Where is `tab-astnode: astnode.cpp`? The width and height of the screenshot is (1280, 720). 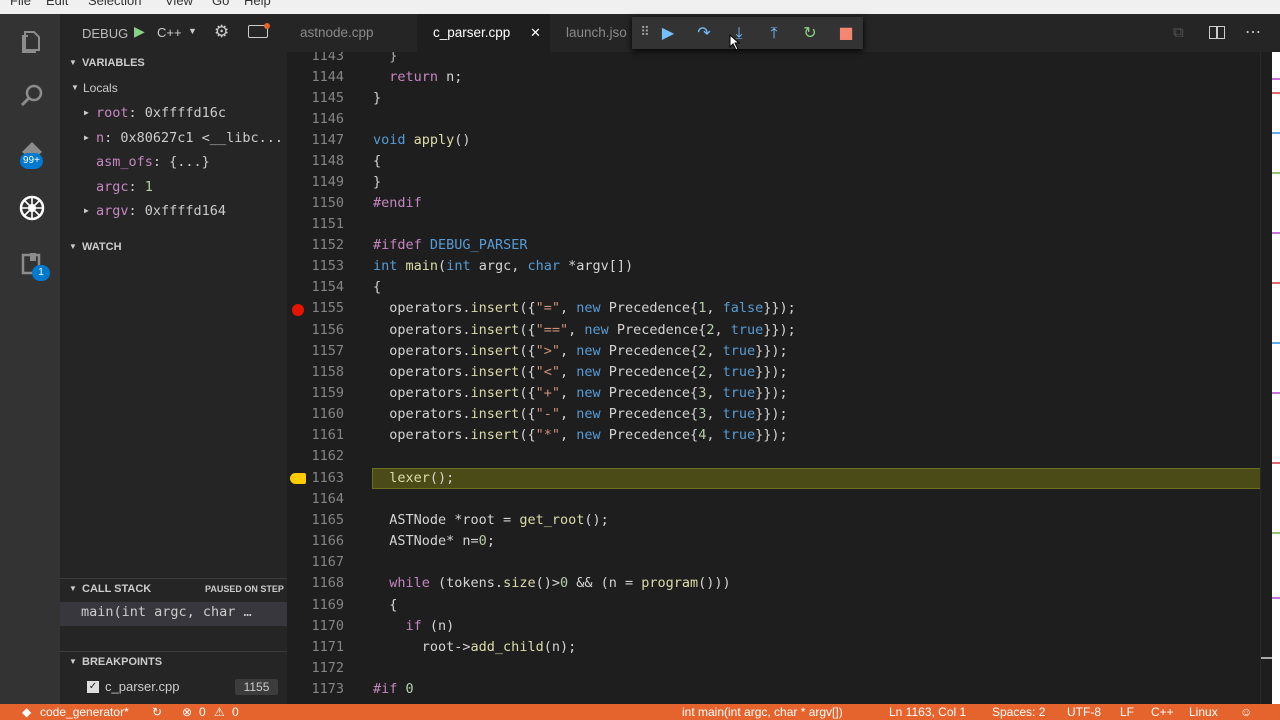 tab-astnode: astnode.cpp is located at coordinates (352, 33).